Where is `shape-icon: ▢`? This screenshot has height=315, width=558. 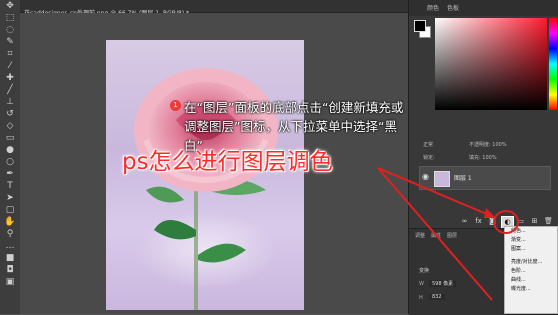 shape-icon: ▢ is located at coordinates (10, 210).